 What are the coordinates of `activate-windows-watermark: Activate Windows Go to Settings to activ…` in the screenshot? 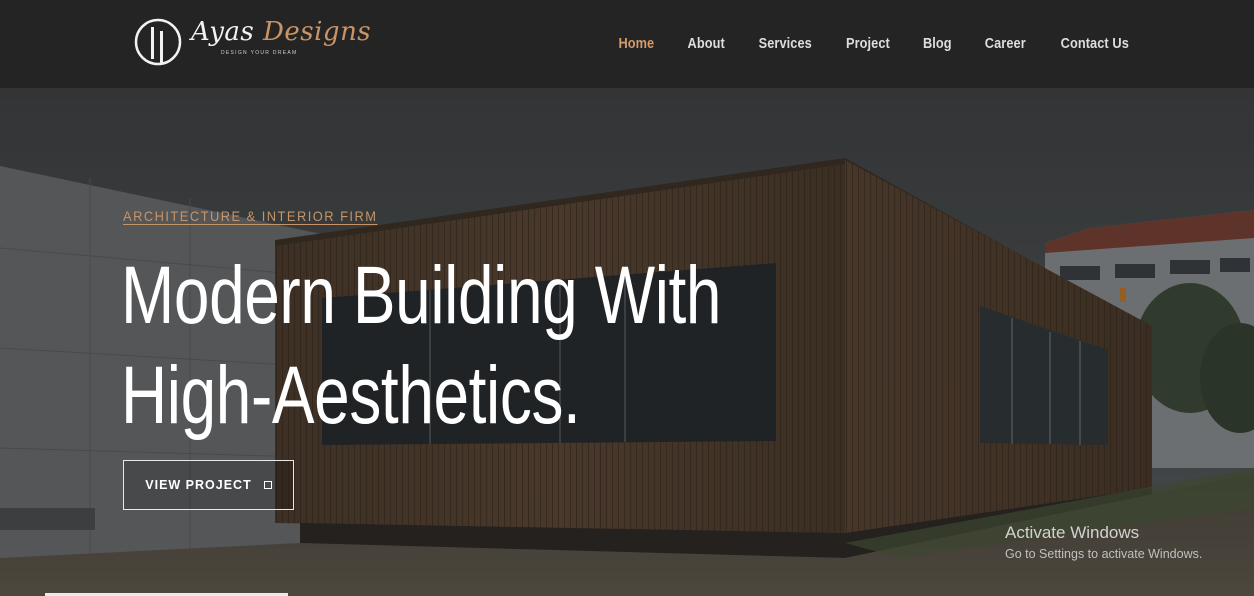 It's located at (1103, 542).